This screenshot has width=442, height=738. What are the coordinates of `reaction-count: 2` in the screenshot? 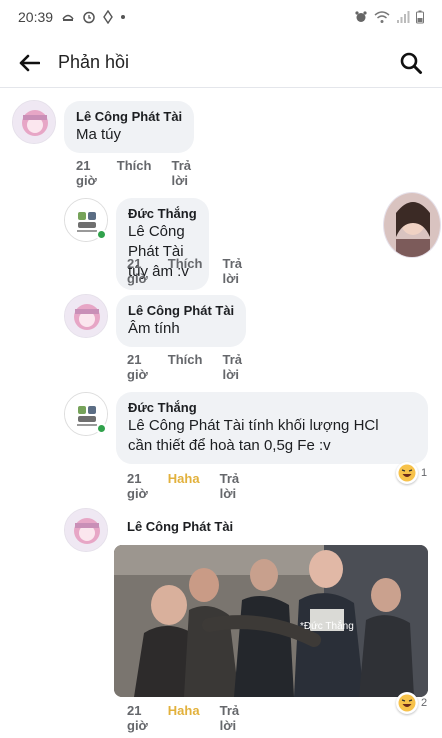 It's located at (424, 703).